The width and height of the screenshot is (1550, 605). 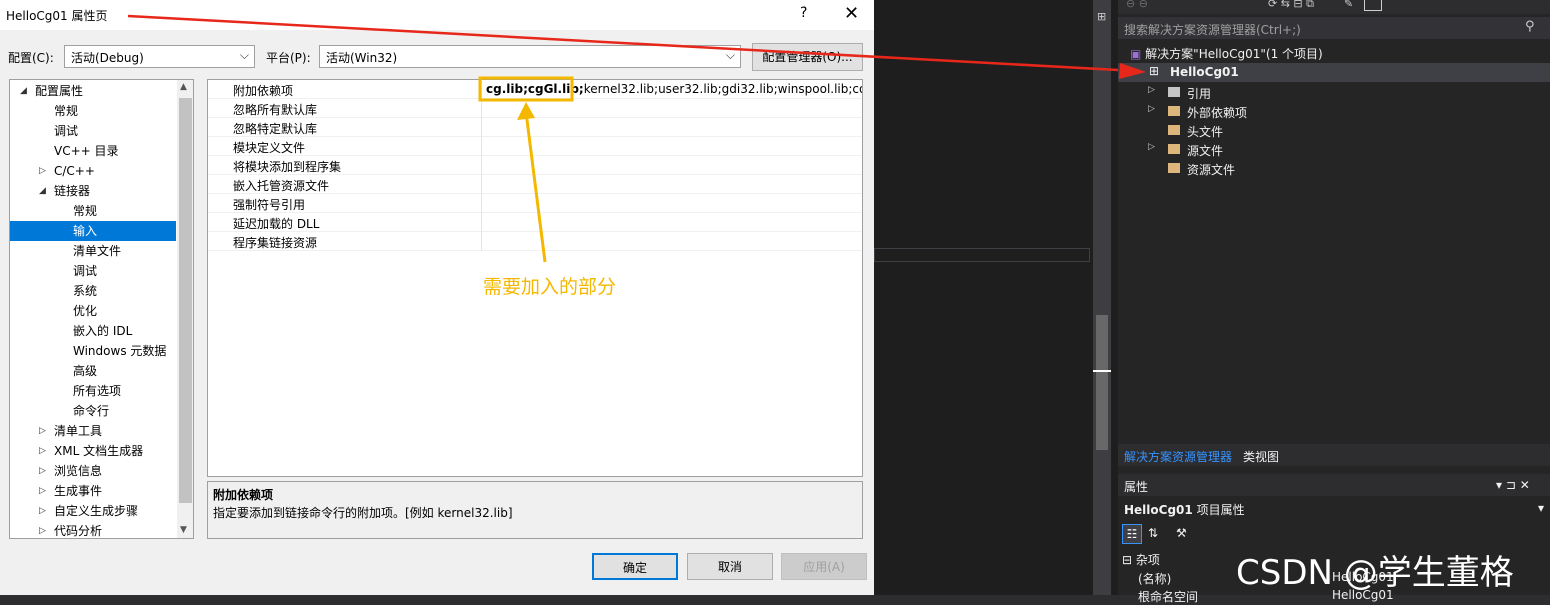 What do you see at coordinates (526, 89) in the screenshot?
I see `highlight-box` at bounding box center [526, 89].